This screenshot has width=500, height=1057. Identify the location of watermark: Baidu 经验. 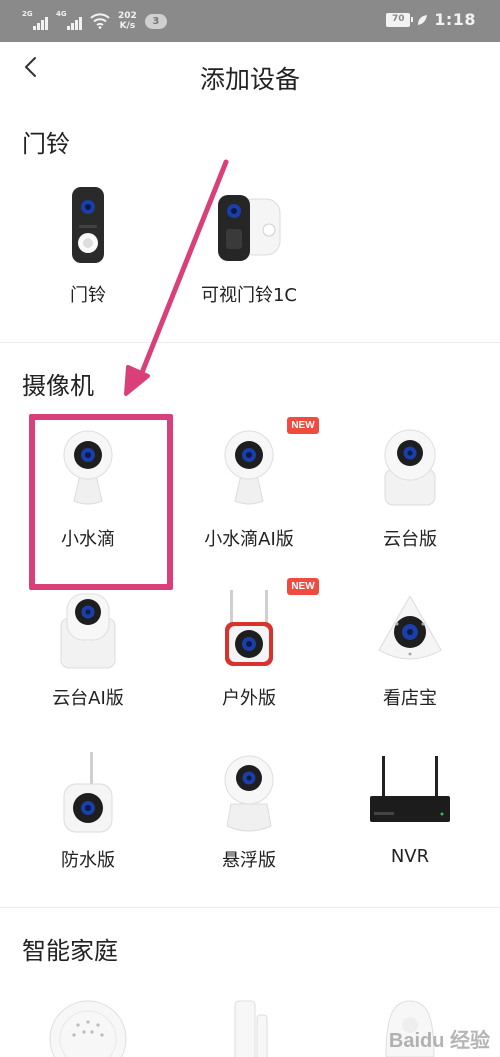
(439, 1041).